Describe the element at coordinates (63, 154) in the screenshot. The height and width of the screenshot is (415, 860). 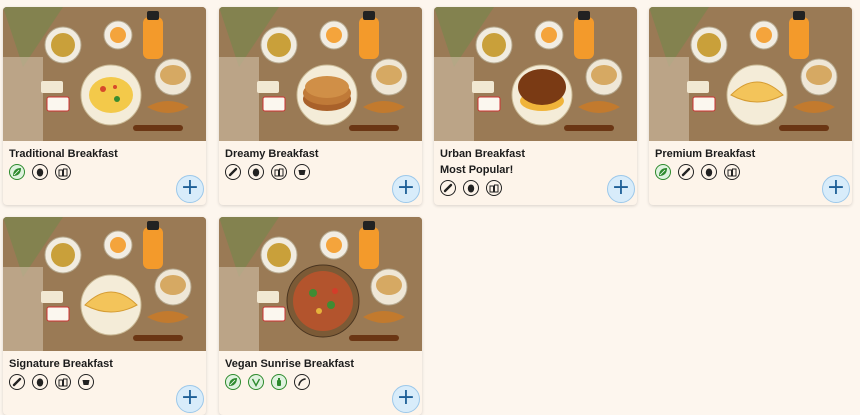
I see `meal-title: Traditional Breakfast` at that location.